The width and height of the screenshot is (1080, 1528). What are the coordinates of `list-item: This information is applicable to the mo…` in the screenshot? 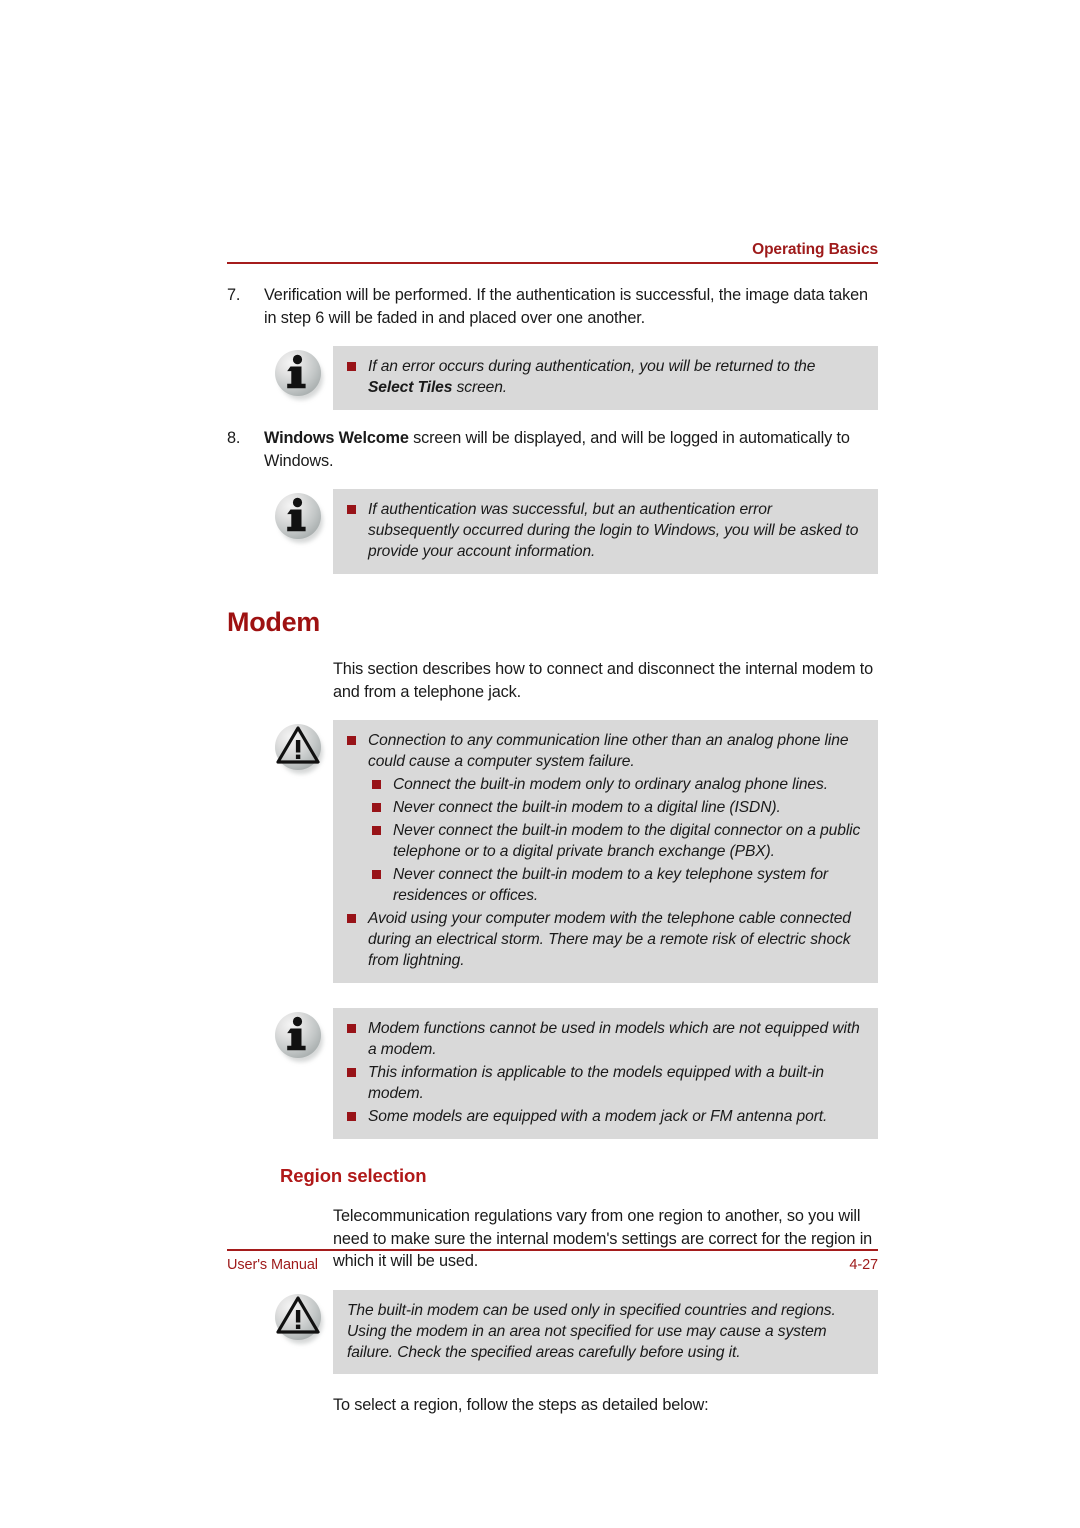 It's located at (605, 1083).